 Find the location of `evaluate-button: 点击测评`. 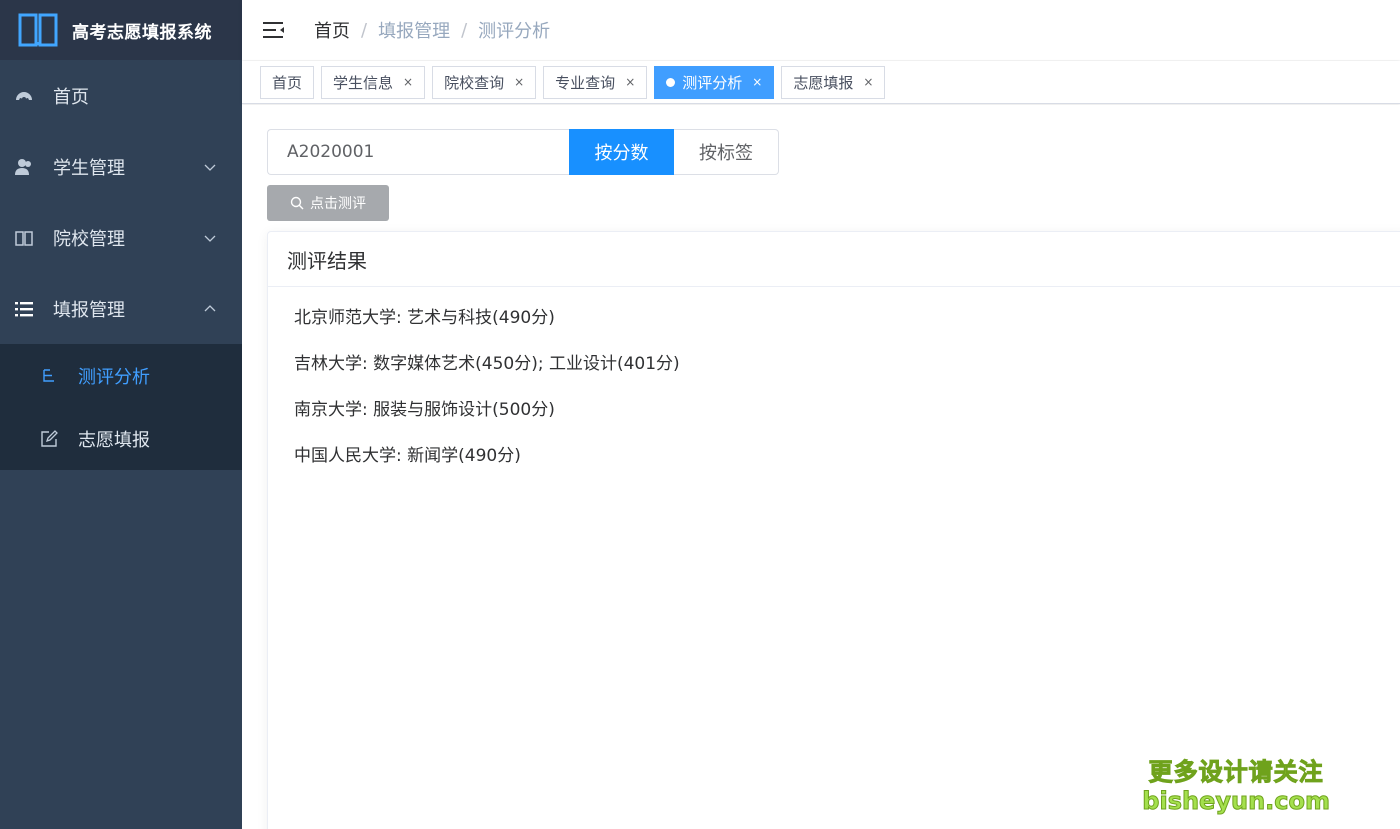

evaluate-button: 点击测评 is located at coordinates (328, 203).